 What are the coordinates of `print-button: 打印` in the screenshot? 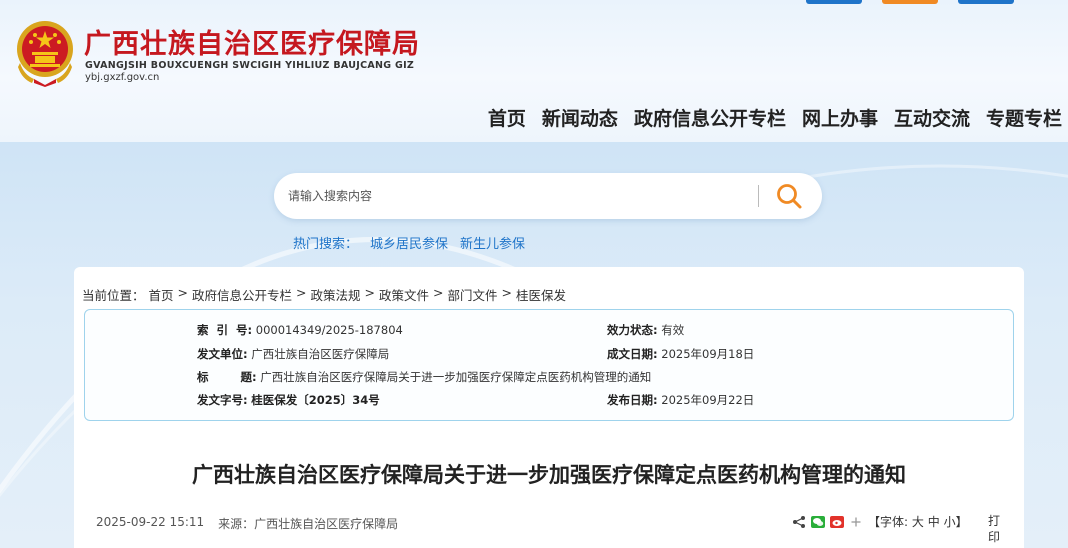 It's located at (995, 529).